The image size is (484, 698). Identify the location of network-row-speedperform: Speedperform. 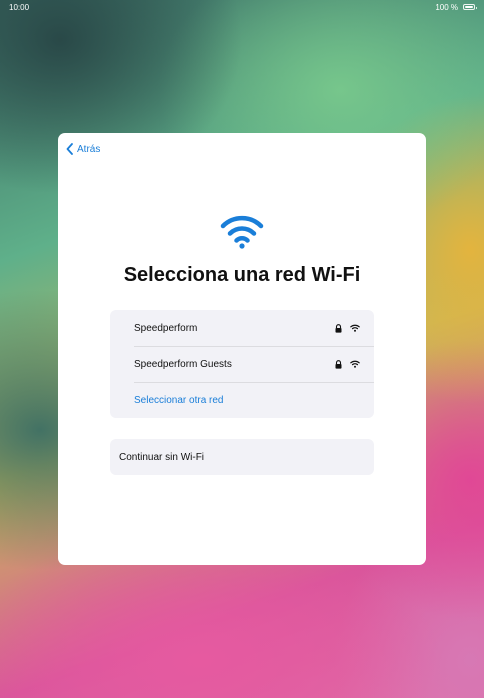
(254, 328).